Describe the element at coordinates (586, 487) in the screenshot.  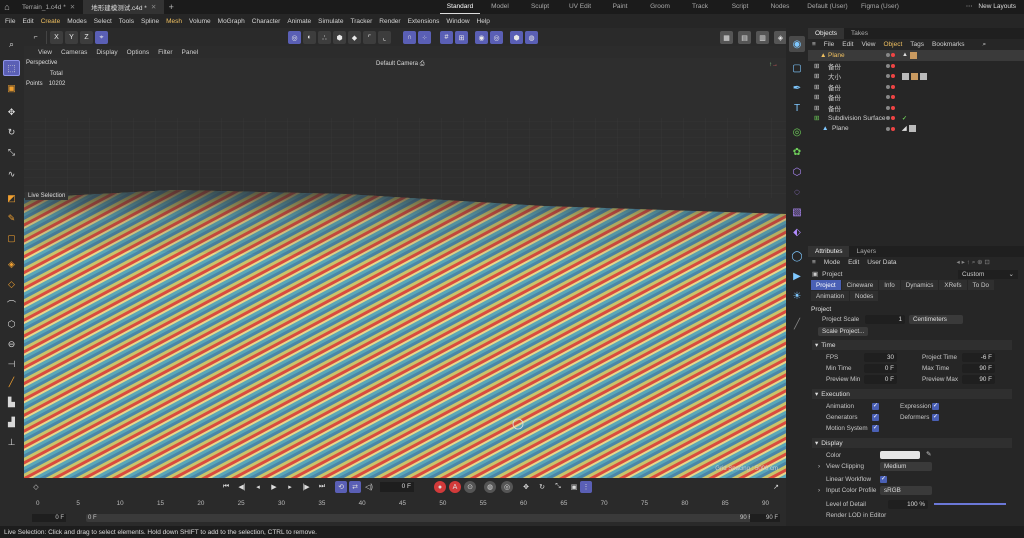
I see `point-level-icon: ⋮` at that location.